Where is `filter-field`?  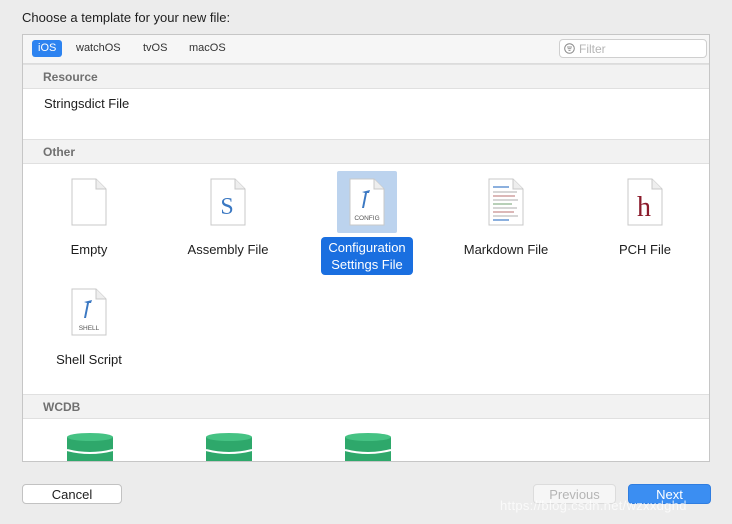
filter-field is located at coordinates (633, 48).